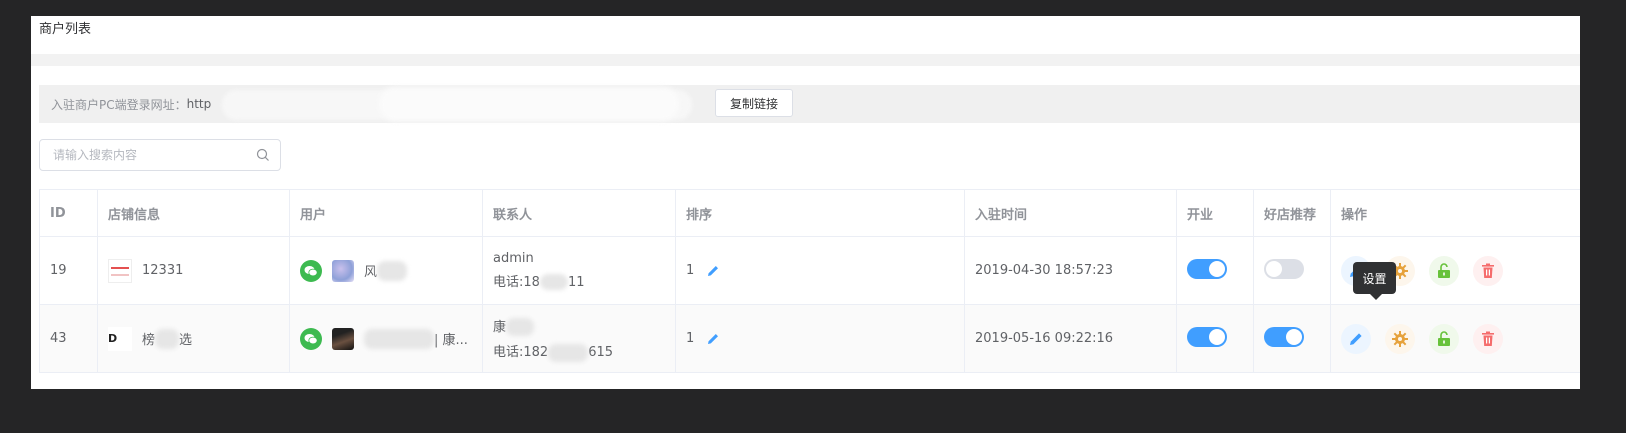 The width and height of the screenshot is (1626, 433). What do you see at coordinates (516, 282) in the screenshot?
I see `contact-phone: 电话:18` at bounding box center [516, 282].